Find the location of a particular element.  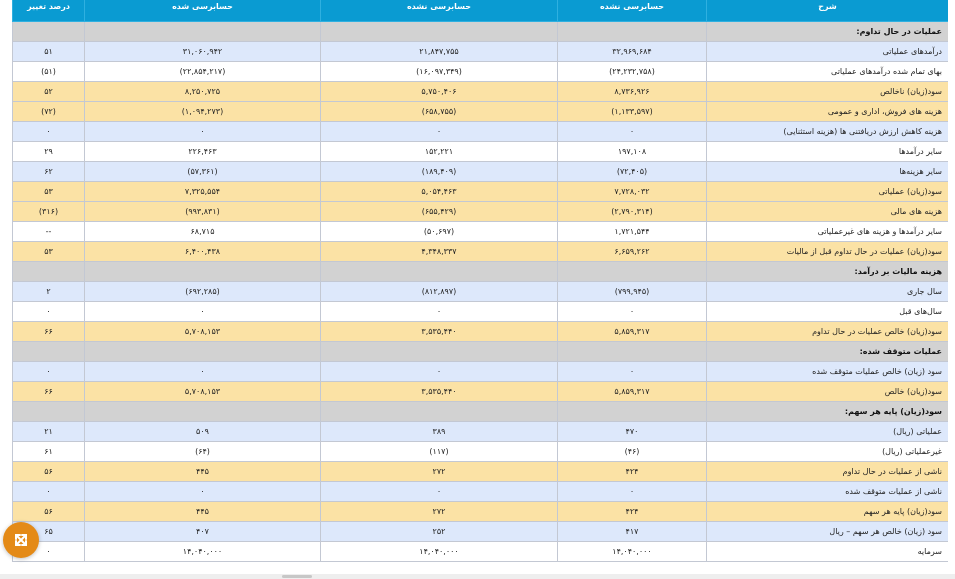

header-col1: حسابرسی نشده is located at coordinates (632, 11).